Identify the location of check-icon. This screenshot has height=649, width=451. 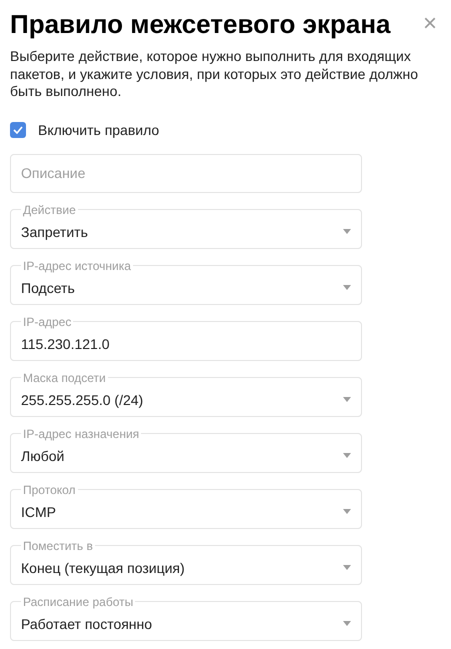
(18, 130).